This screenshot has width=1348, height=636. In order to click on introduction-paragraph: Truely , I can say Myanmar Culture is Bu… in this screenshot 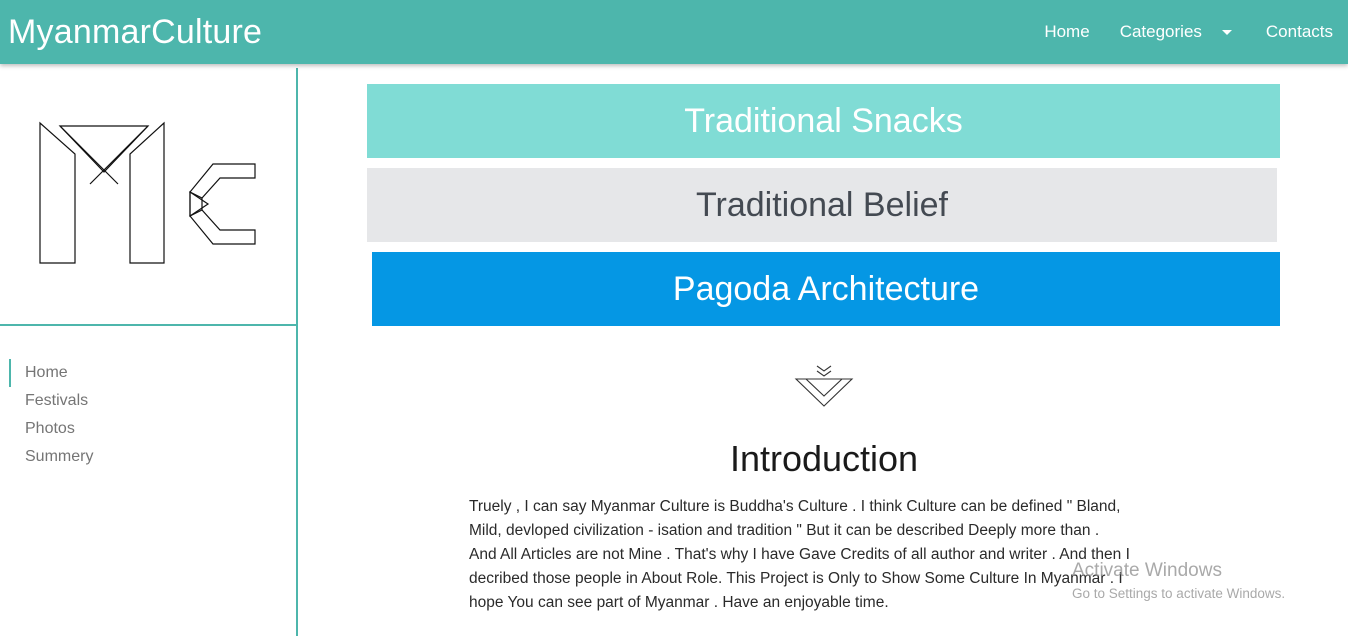, I will do `click(827, 555)`.